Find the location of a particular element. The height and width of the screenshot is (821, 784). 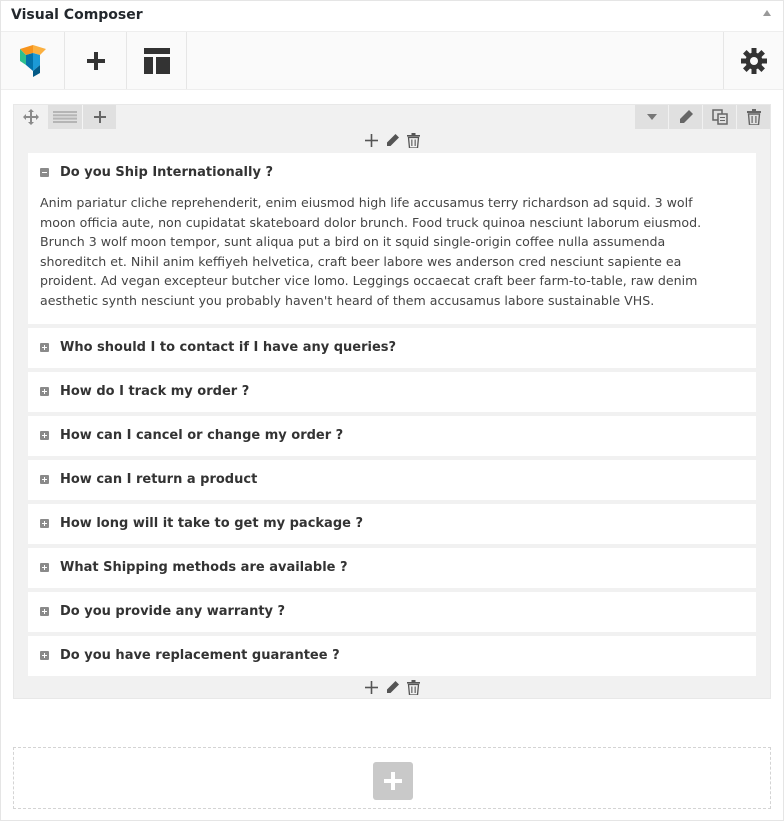

accordion-section: How can I return a product is located at coordinates (392, 482).